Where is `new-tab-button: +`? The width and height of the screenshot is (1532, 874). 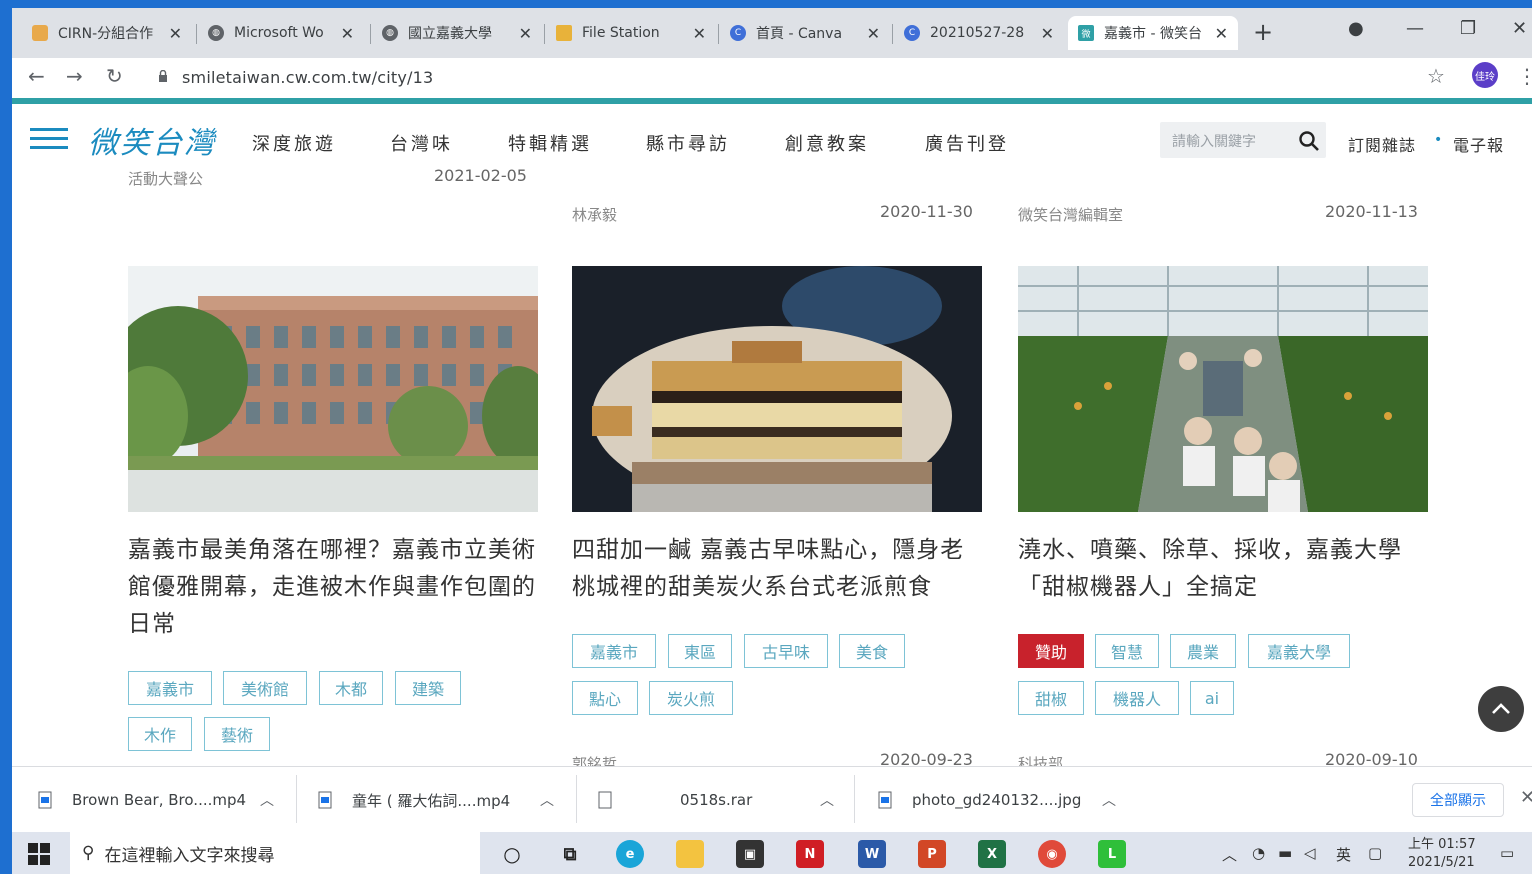
new-tab-button: + is located at coordinates (1263, 32).